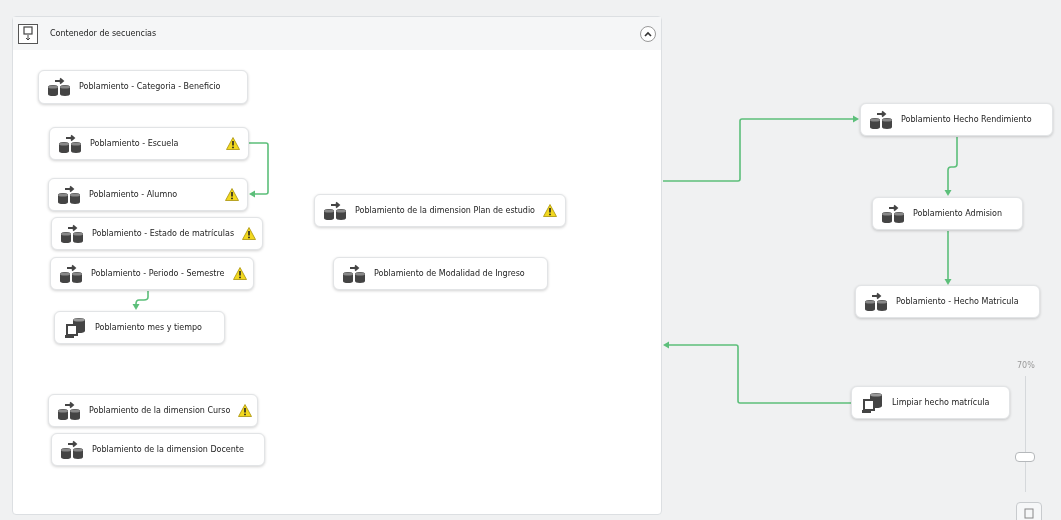 The width and height of the screenshot is (1061, 520). I want to click on task-node: Poblamiento Admision, so click(947, 213).